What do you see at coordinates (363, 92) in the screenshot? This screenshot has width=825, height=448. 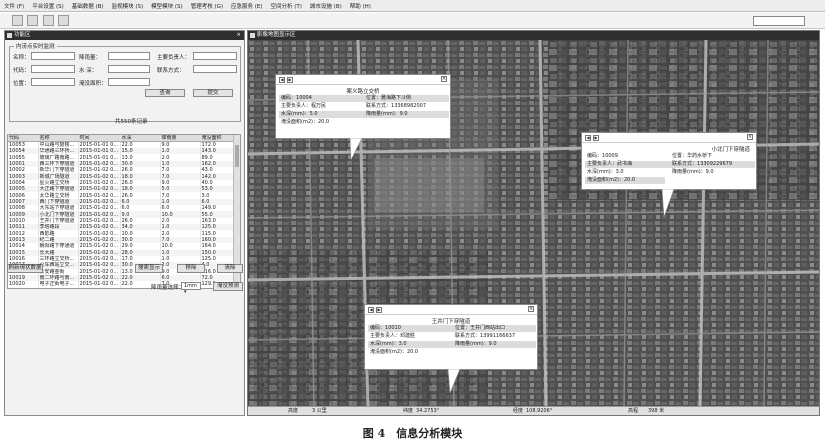 I see `popup-title: 案义路立交桥` at bounding box center [363, 92].